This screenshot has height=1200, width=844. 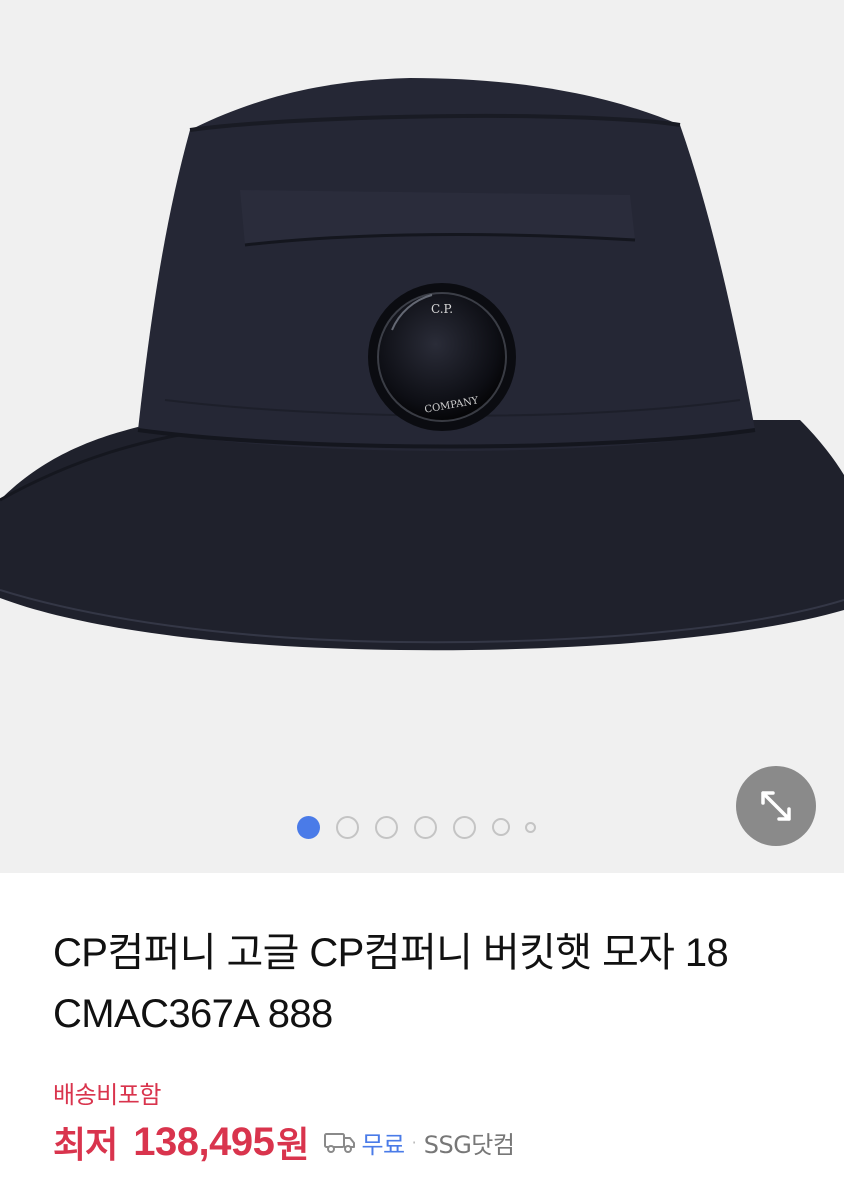 I want to click on expand-image-button, so click(x=776, y=806).